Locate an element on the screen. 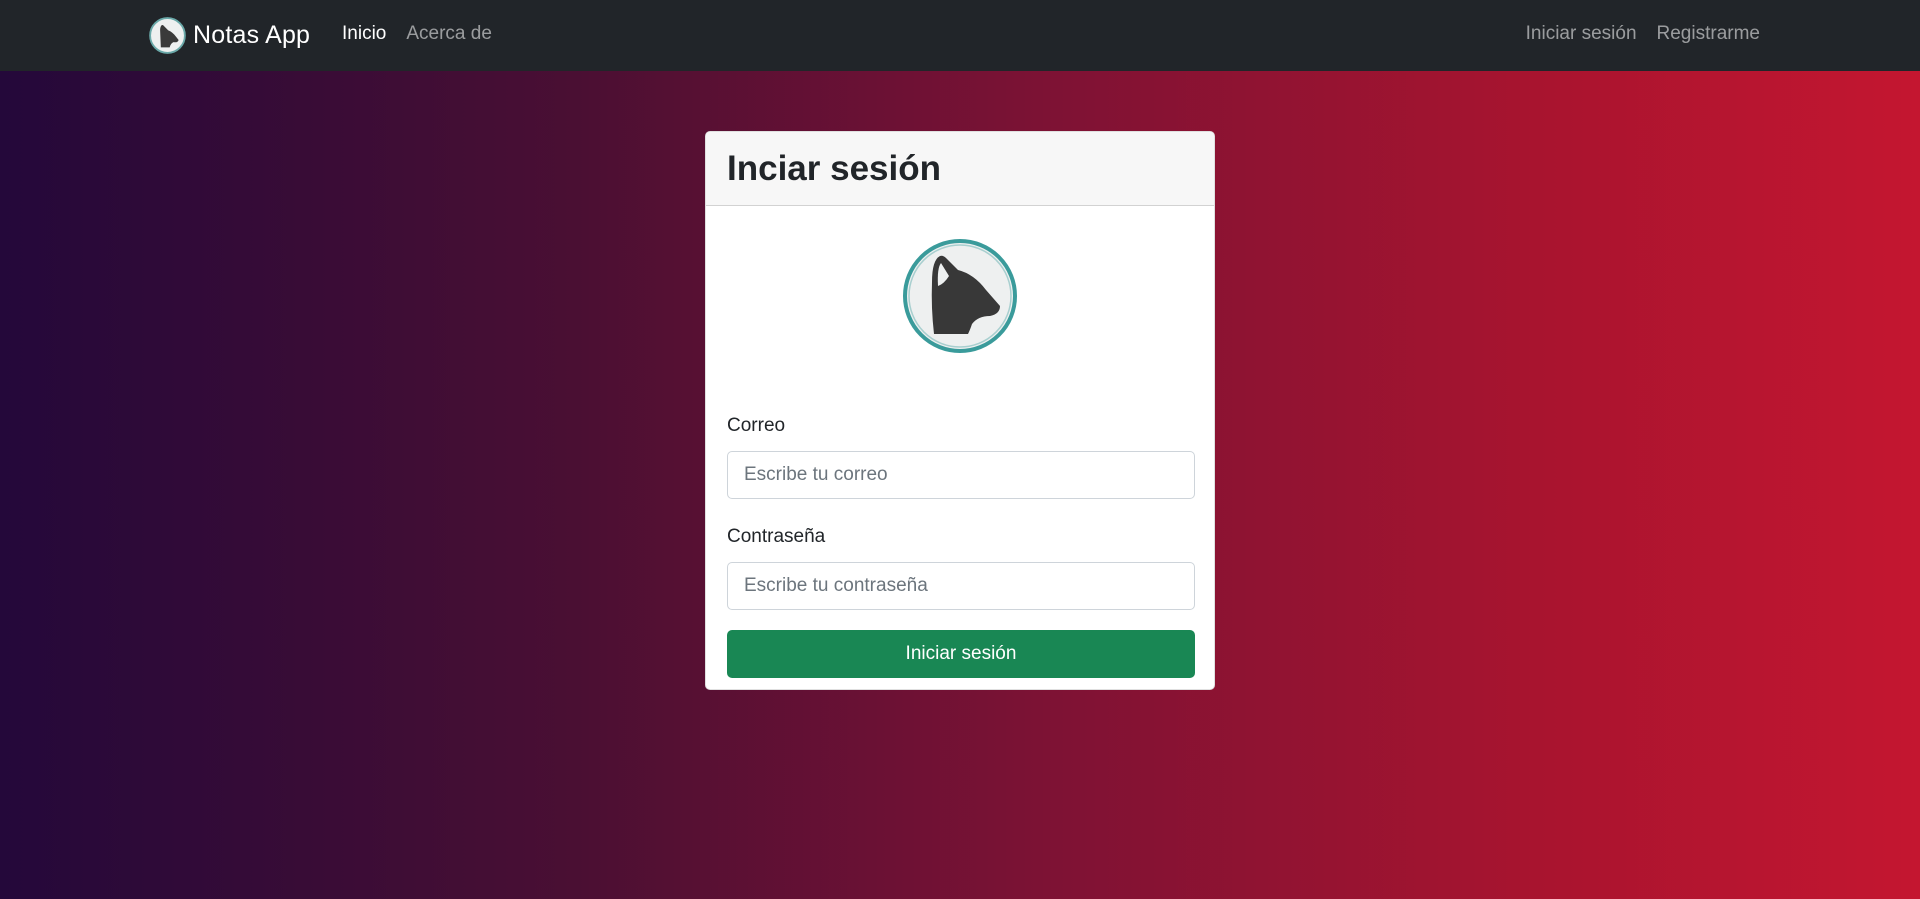 This screenshot has width=1920, height=899. nav-link-registrarme: Registrarme is located at coordinates (1708, 34).